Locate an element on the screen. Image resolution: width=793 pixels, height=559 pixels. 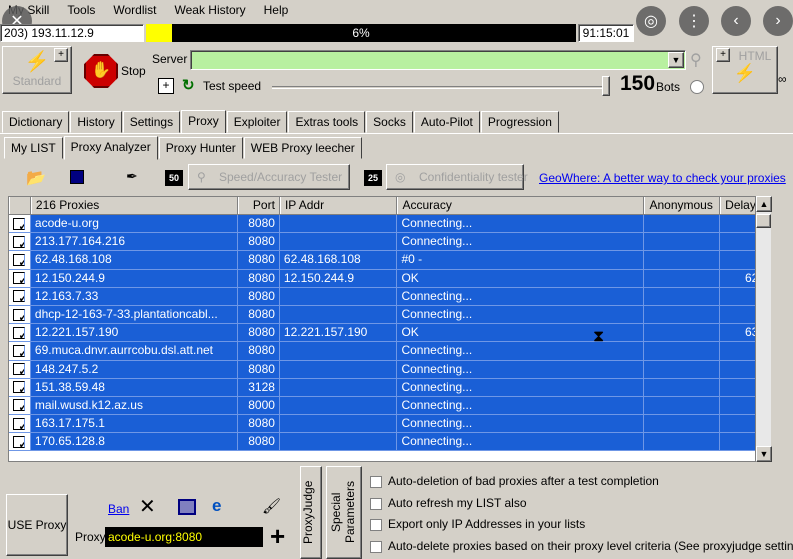
save-icon is located at coordinates (77, 177).